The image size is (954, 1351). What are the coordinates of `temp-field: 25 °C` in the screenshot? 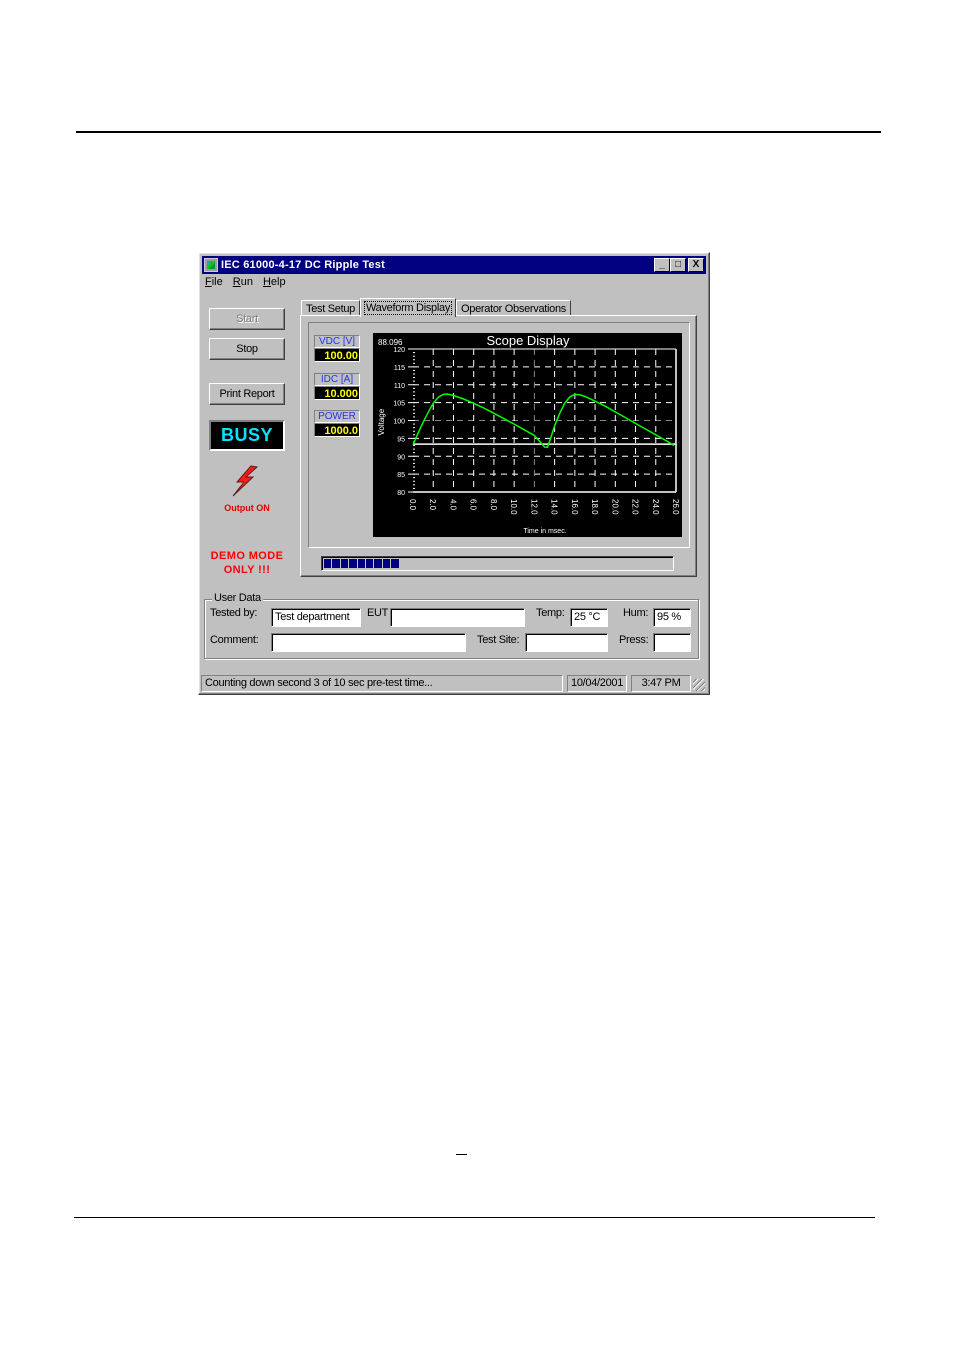 It's located at (589, 617).